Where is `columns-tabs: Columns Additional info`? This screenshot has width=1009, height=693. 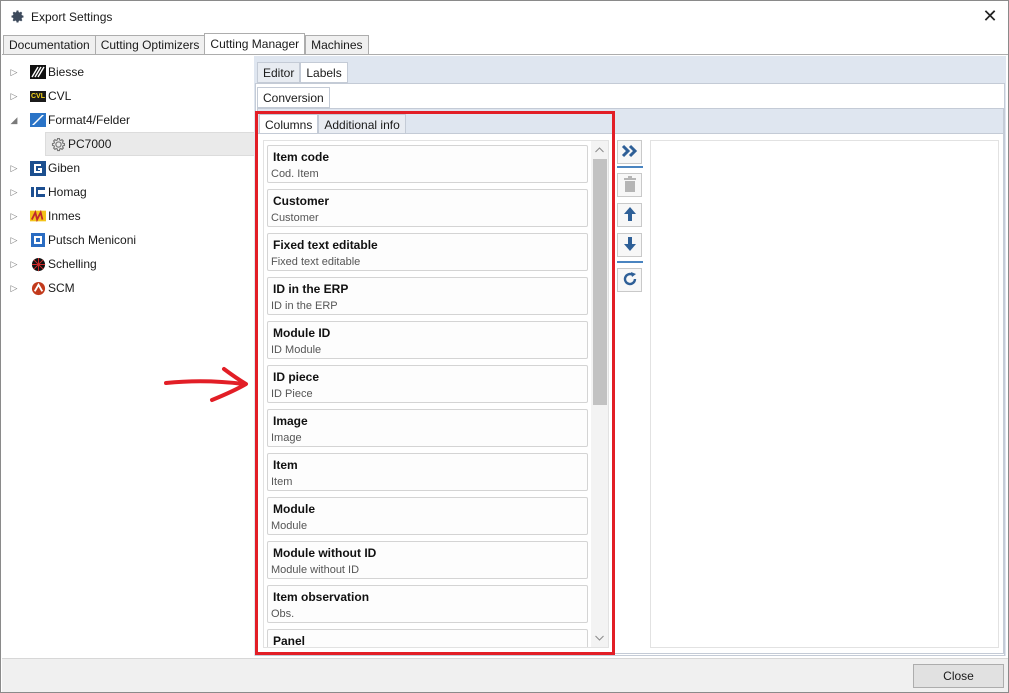
columns-tabs: Columns Additional info is located at coordinates (332, 124).